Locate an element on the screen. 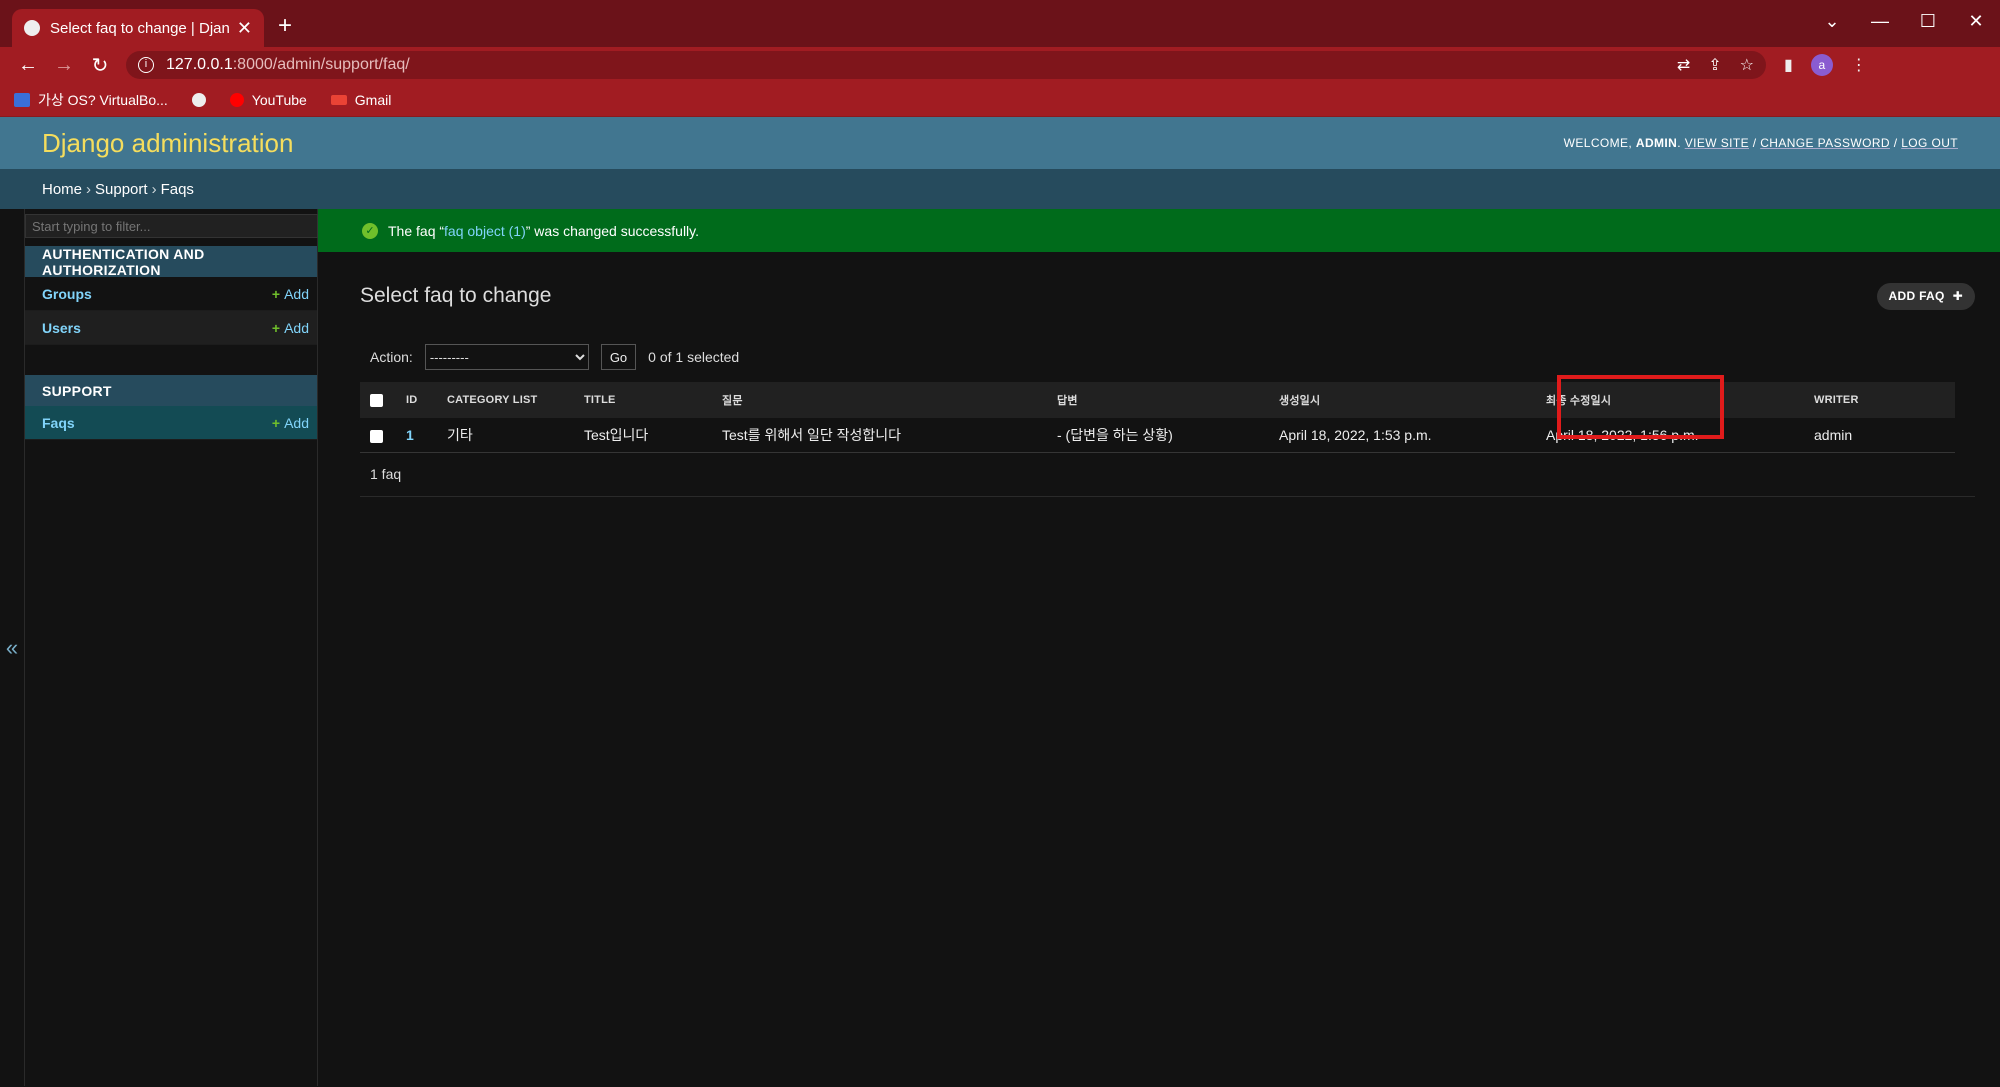 This screenshot has height=1087, width=2000. sidebar-item-users: Users + Add is located at coordinates (171, 328).